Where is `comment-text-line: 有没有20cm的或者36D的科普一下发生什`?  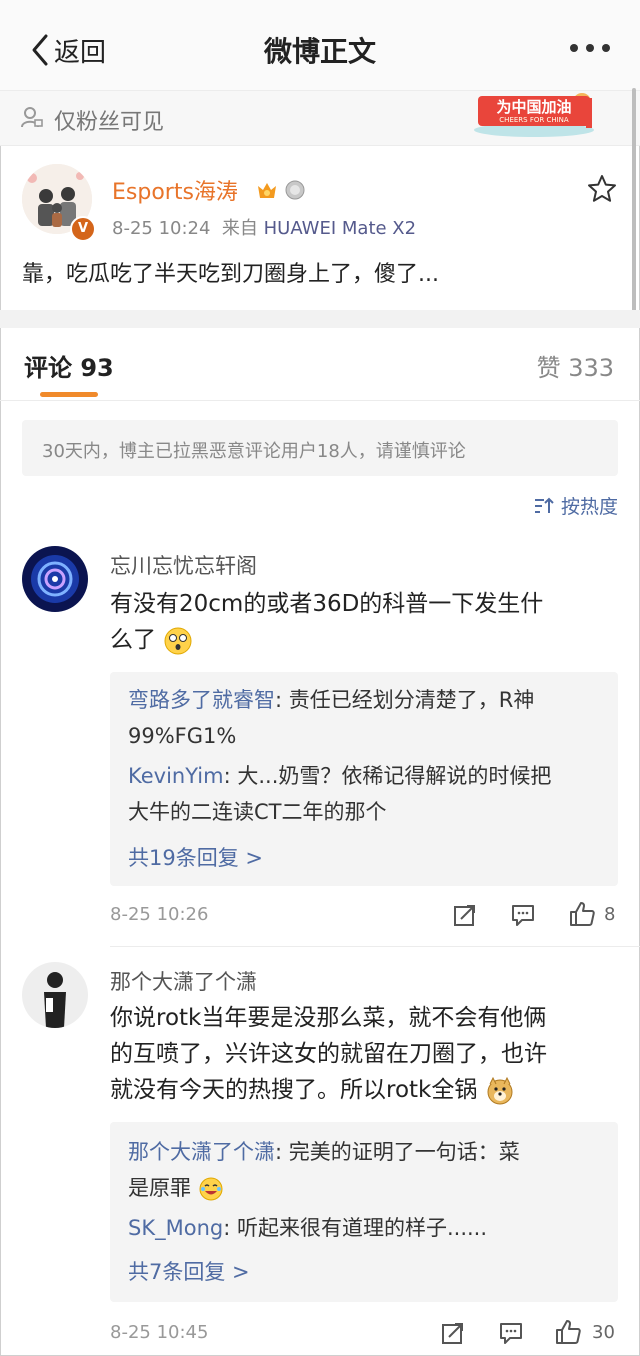 comment-text-line: 有没有20cm的或者36D的科普一下发生什 is located at coordinates (327, 604).